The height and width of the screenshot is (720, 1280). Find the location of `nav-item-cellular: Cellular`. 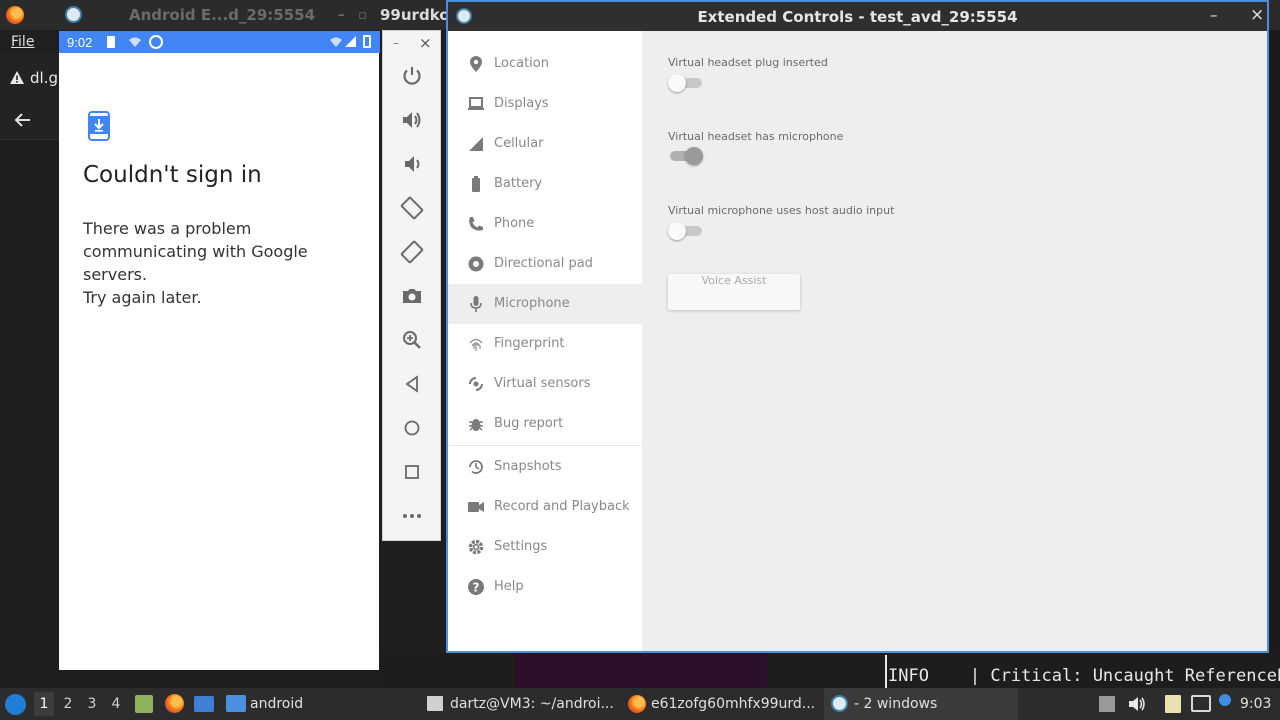

nav-item-cellular: Cellular is located at coordinates (545, 144).